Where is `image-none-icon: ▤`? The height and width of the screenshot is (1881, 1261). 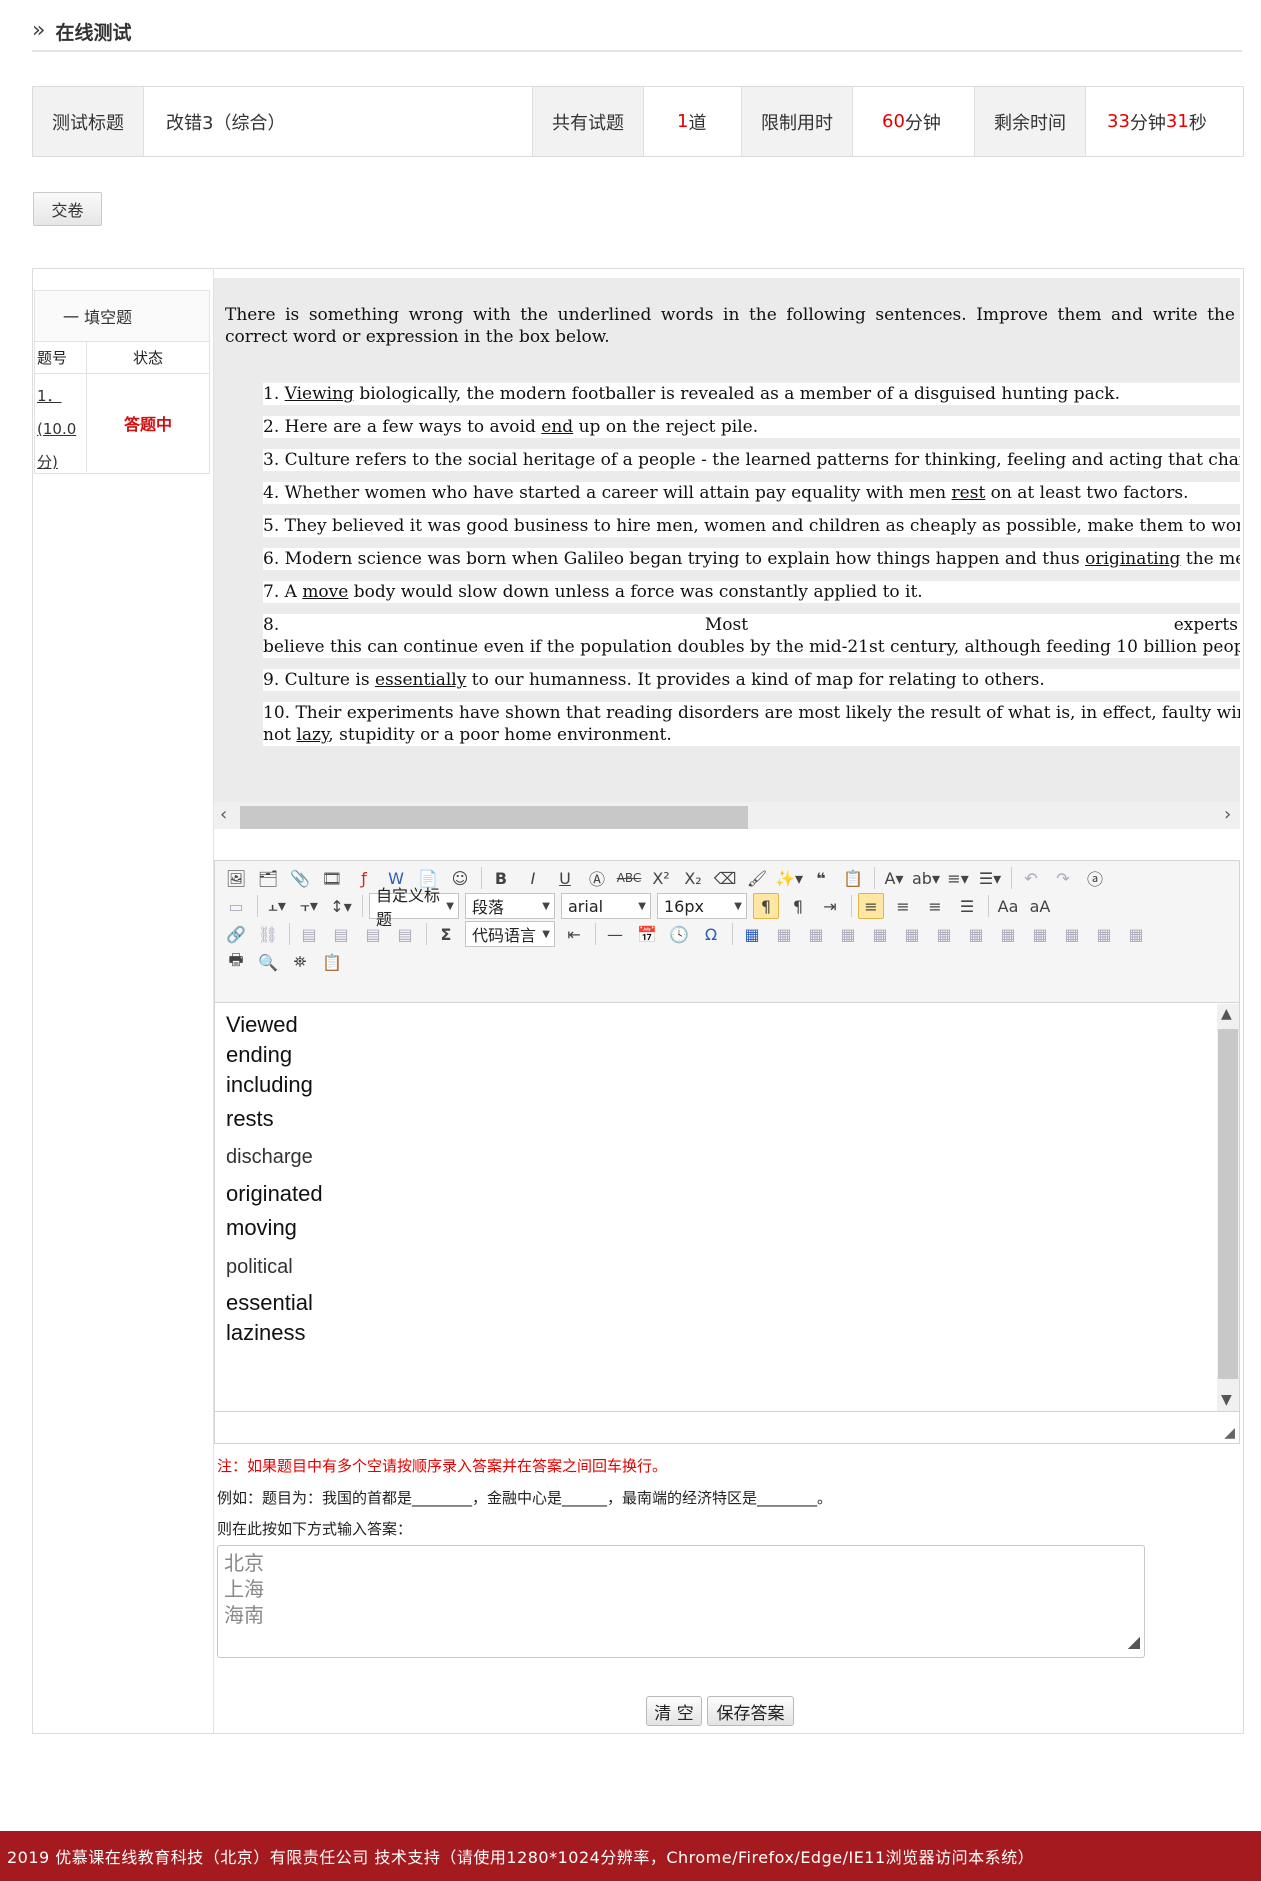
image-none-icon: ▤ is located at coordinates (309, 934).